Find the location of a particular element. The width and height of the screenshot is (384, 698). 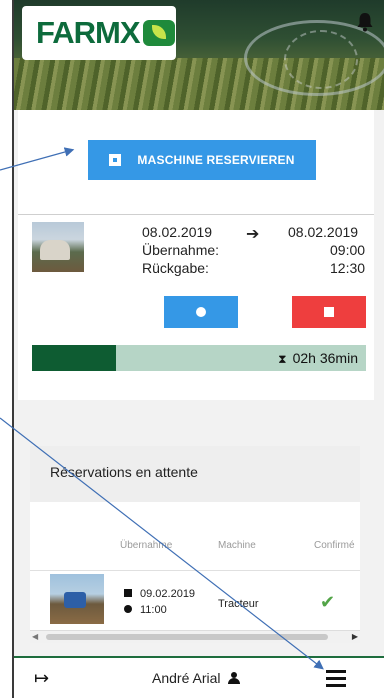

arrow-right-icon: ➔ is located at coordinates (253, 234).